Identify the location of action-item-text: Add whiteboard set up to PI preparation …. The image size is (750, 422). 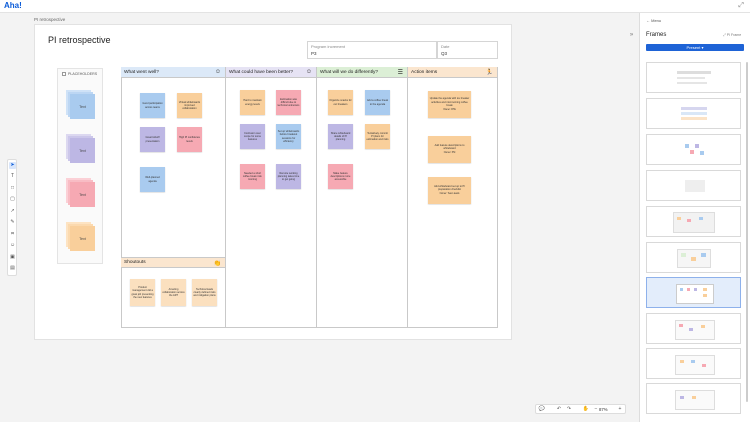
(449, 188).